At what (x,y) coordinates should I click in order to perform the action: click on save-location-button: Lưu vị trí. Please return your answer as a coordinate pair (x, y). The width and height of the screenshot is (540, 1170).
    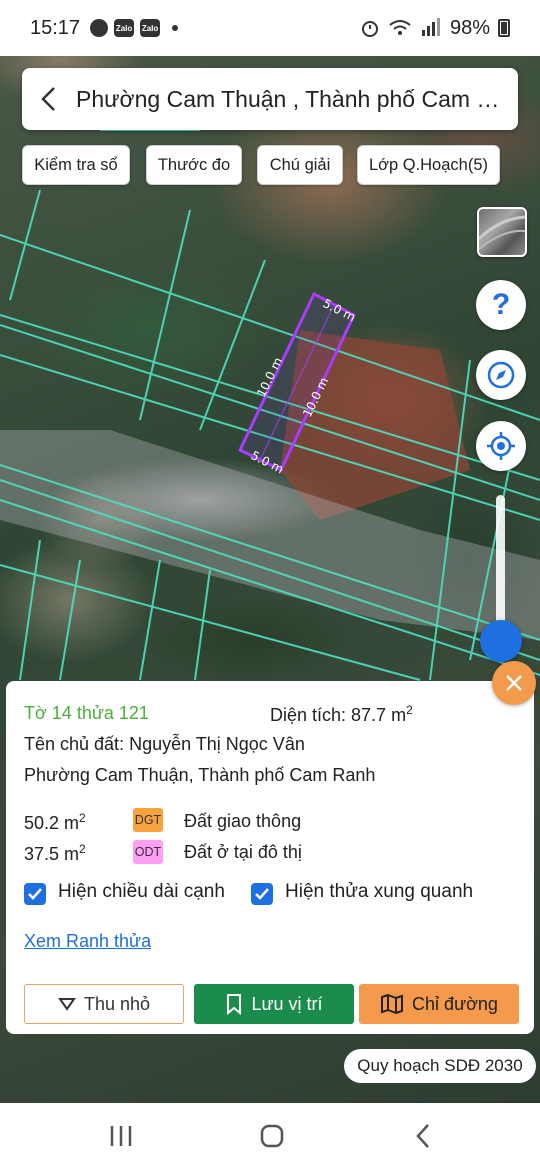
    Looking at the image, I should click on (274, 1004).